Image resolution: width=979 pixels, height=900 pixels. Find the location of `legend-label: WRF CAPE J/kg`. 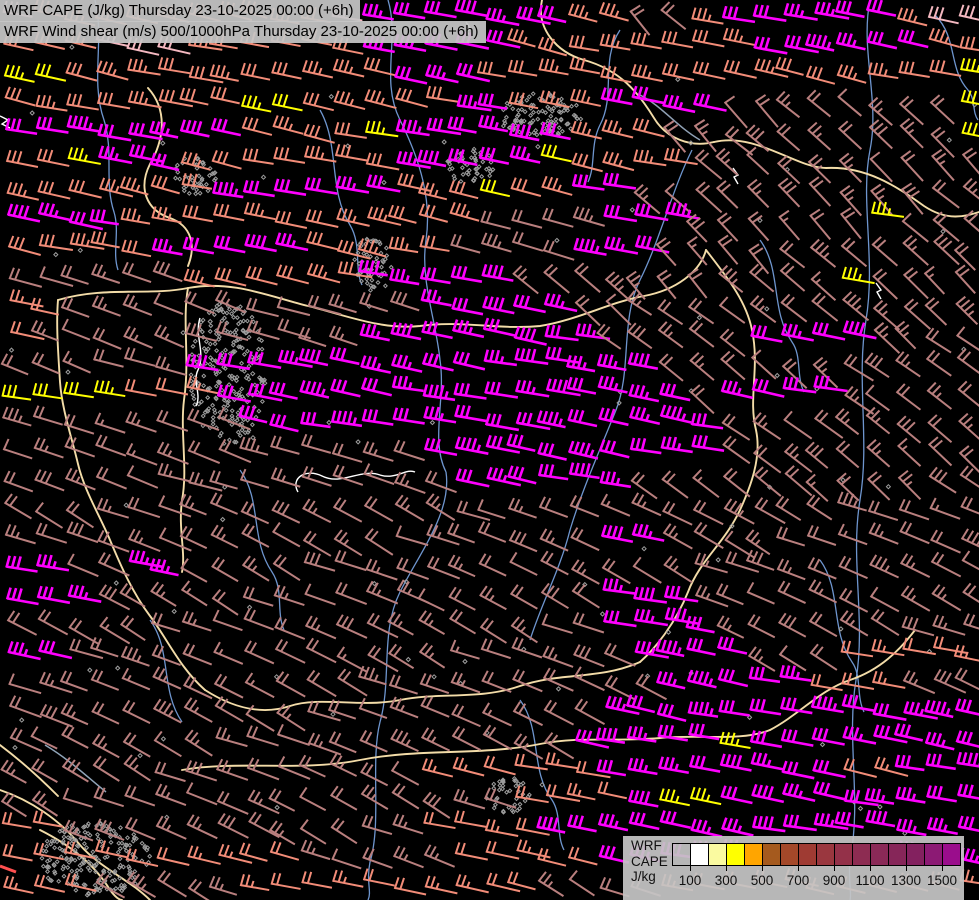

legend-label: WRF CAPE J/kg is located at coordinates (649, 861).